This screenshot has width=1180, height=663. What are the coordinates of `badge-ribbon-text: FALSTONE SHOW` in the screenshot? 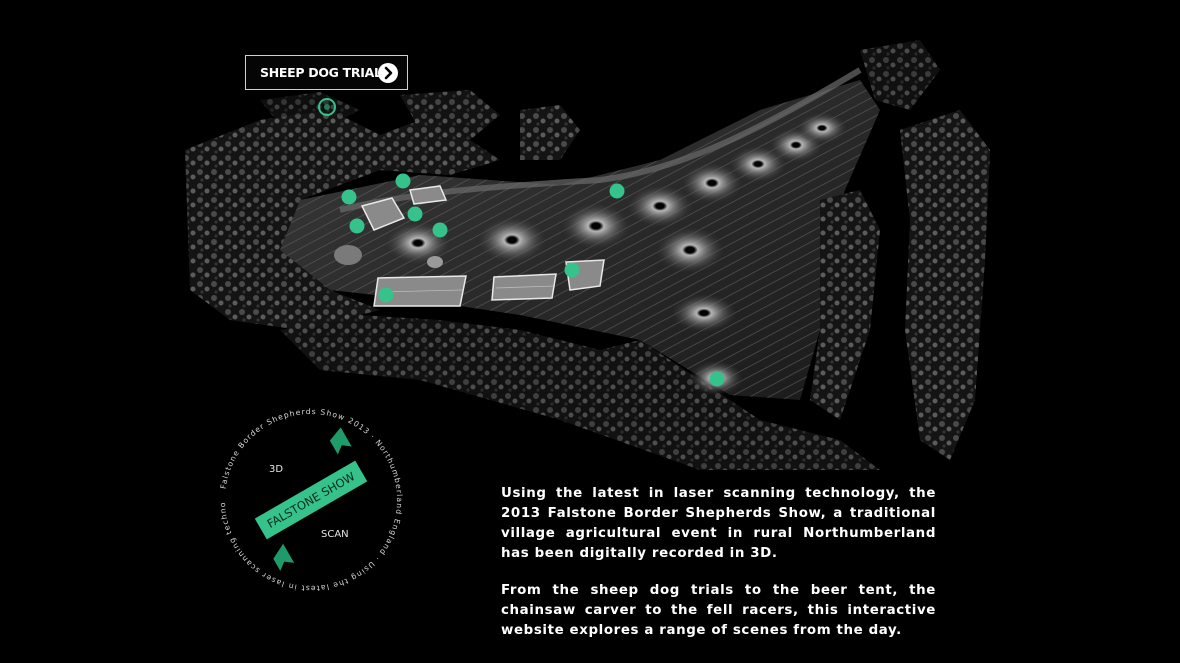 It's located at (311, 500).